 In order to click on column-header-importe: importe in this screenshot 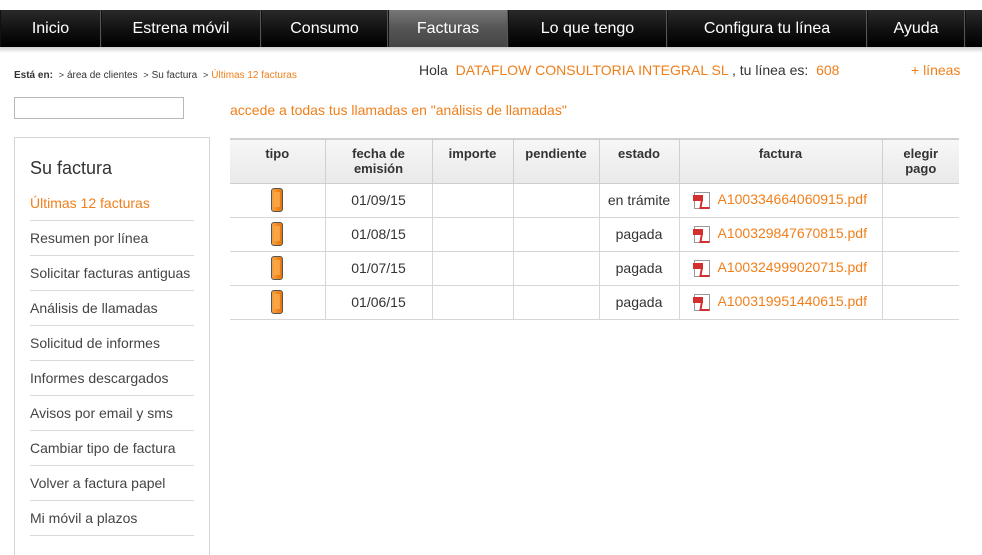, I will do `click(472, 161)`.